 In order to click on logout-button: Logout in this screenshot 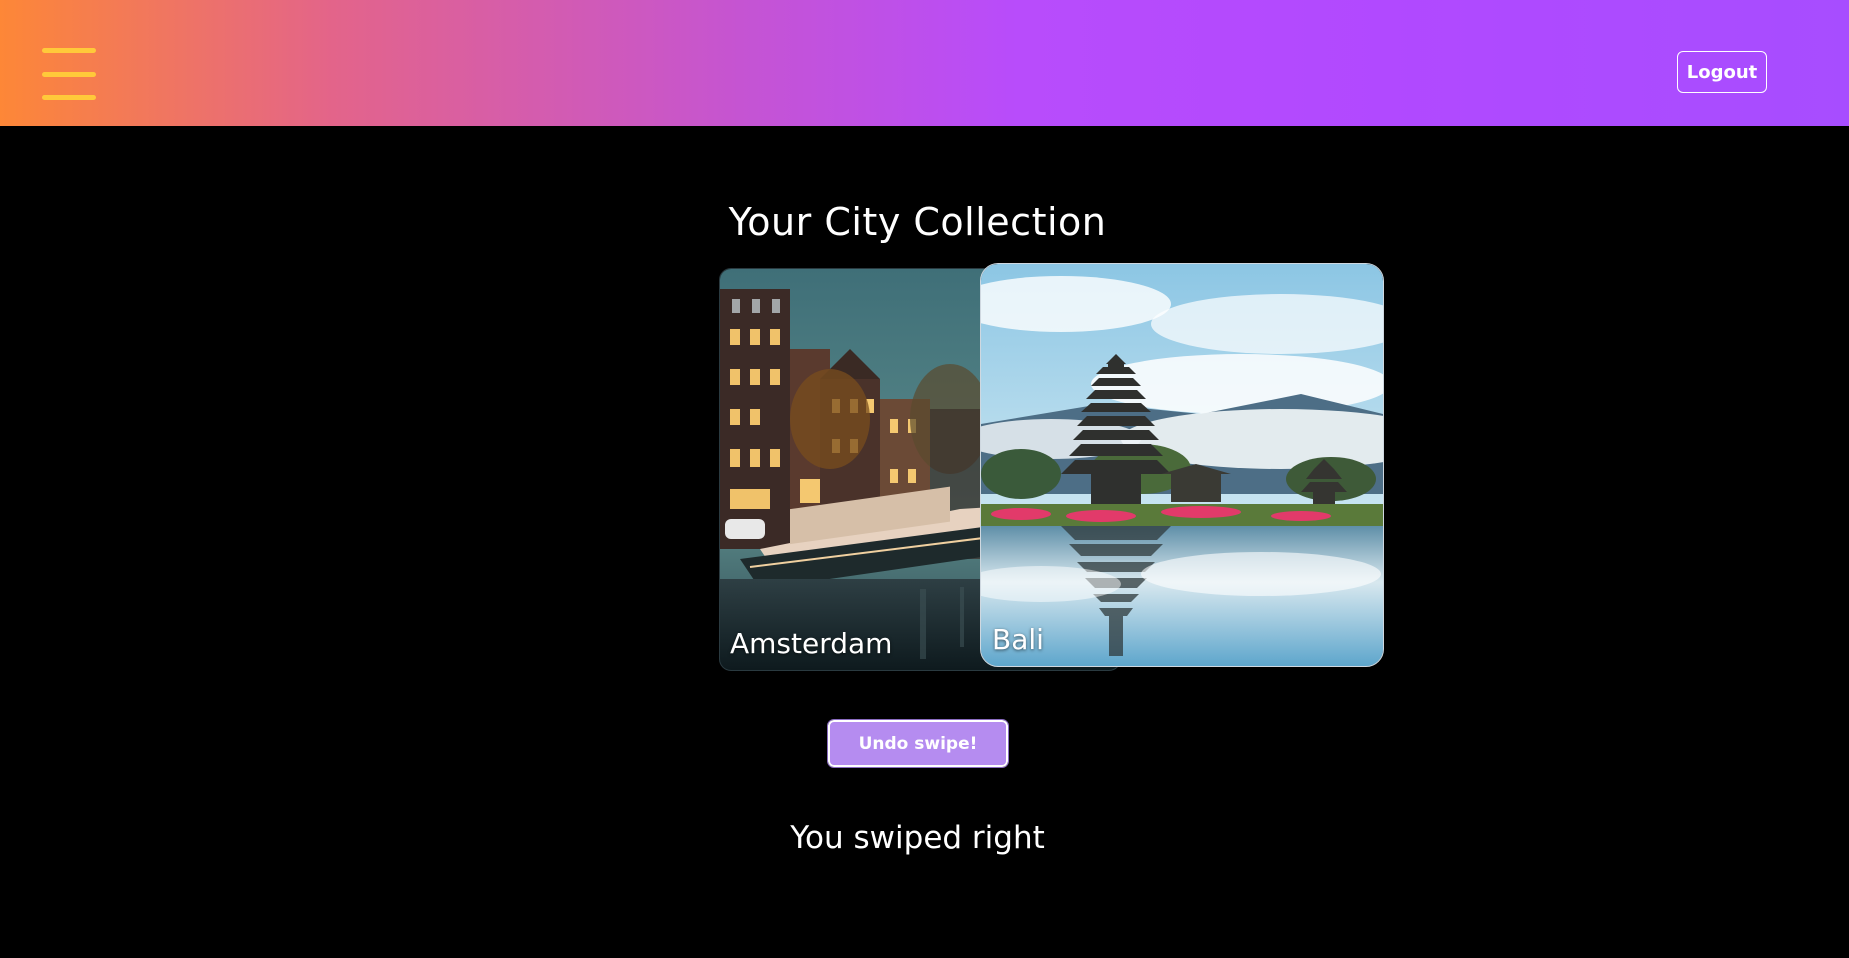, I will do `click(1722, 72)`.